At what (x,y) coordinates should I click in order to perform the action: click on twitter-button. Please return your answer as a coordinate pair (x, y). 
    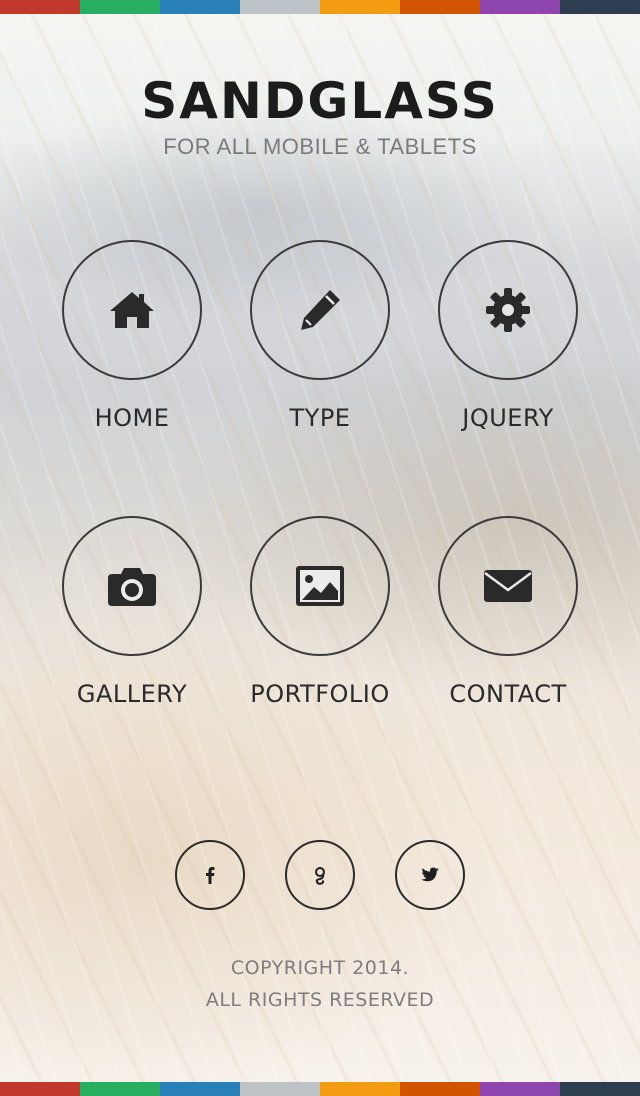
    Looking at the image, I should click on (430, 875).